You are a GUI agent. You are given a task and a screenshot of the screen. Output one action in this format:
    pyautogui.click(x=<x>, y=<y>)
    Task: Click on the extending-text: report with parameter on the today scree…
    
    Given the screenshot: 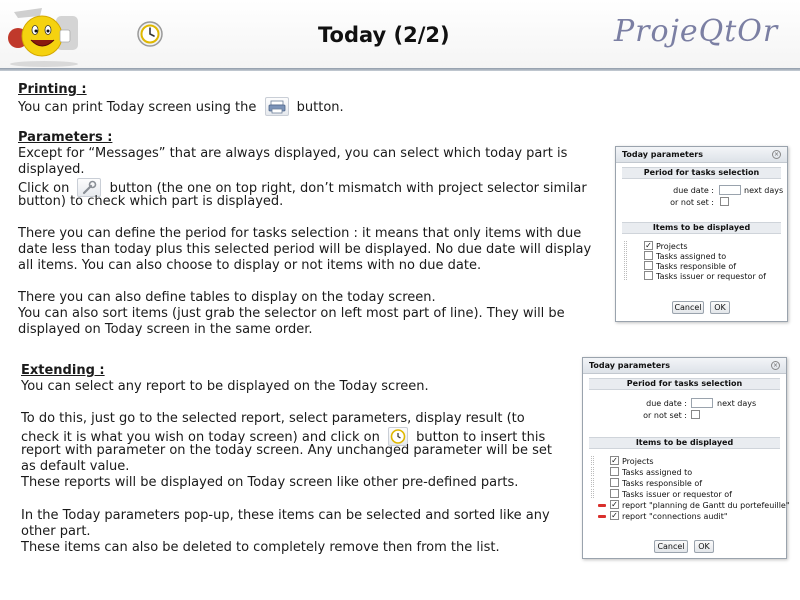 What is the action you would take?
    pyautogui.click(x=286, y=450)
    